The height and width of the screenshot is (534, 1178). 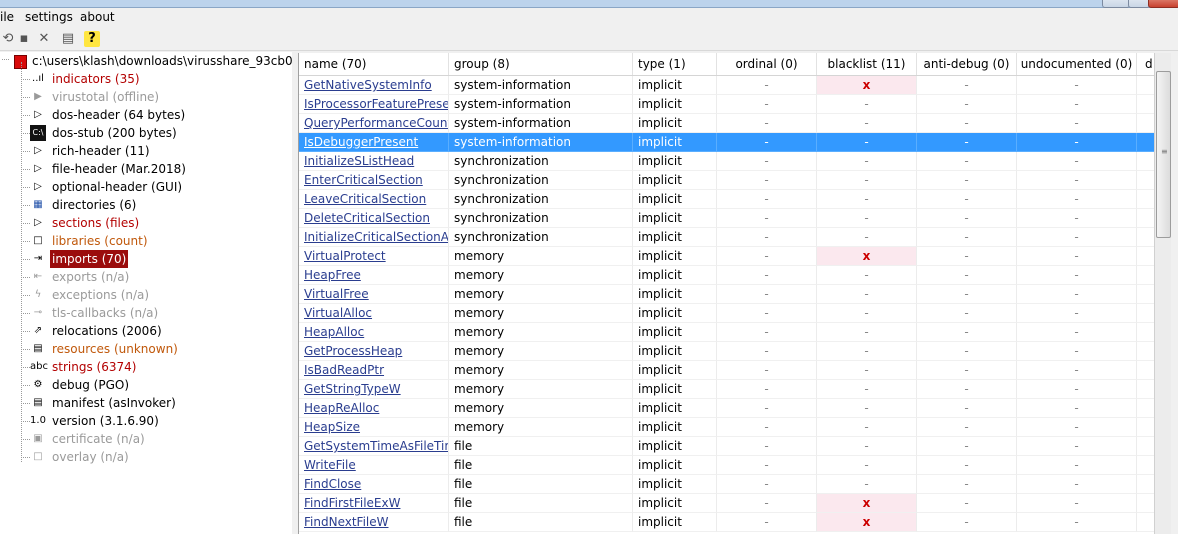 I want to click on tree-item-label: virustotal (offline), so click(x=106, y=97).